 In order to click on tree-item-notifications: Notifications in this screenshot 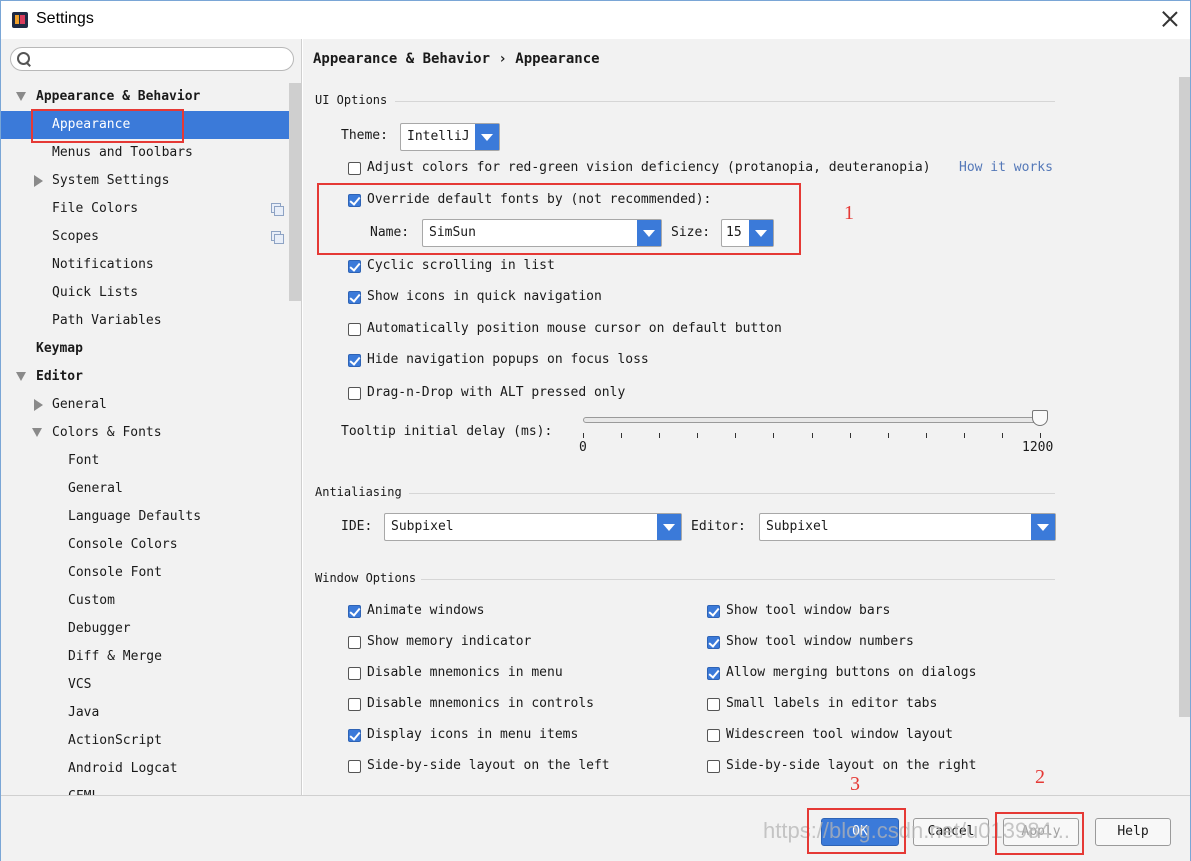, I will do `click(145, 265)`.